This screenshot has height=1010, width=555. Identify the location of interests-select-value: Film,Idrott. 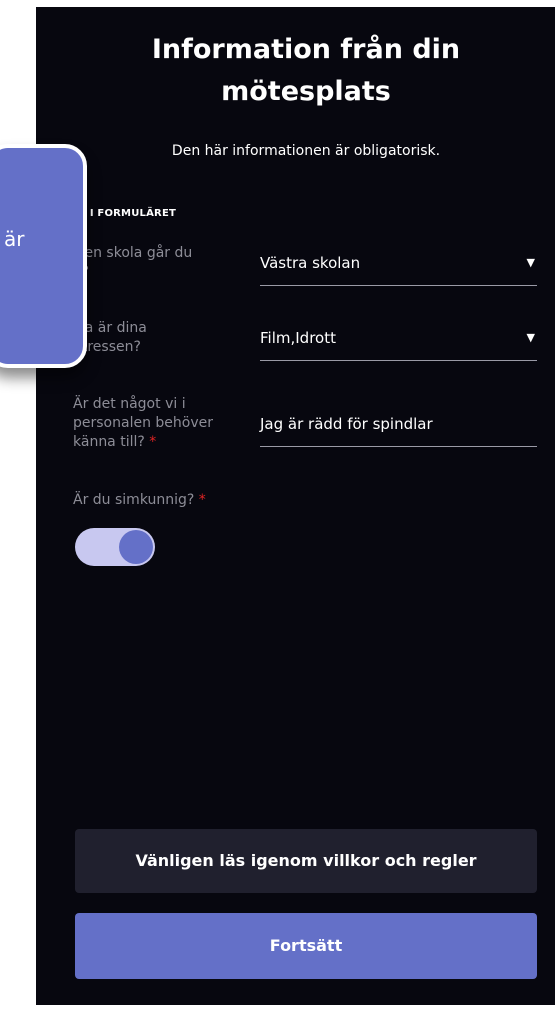
(298, 338).